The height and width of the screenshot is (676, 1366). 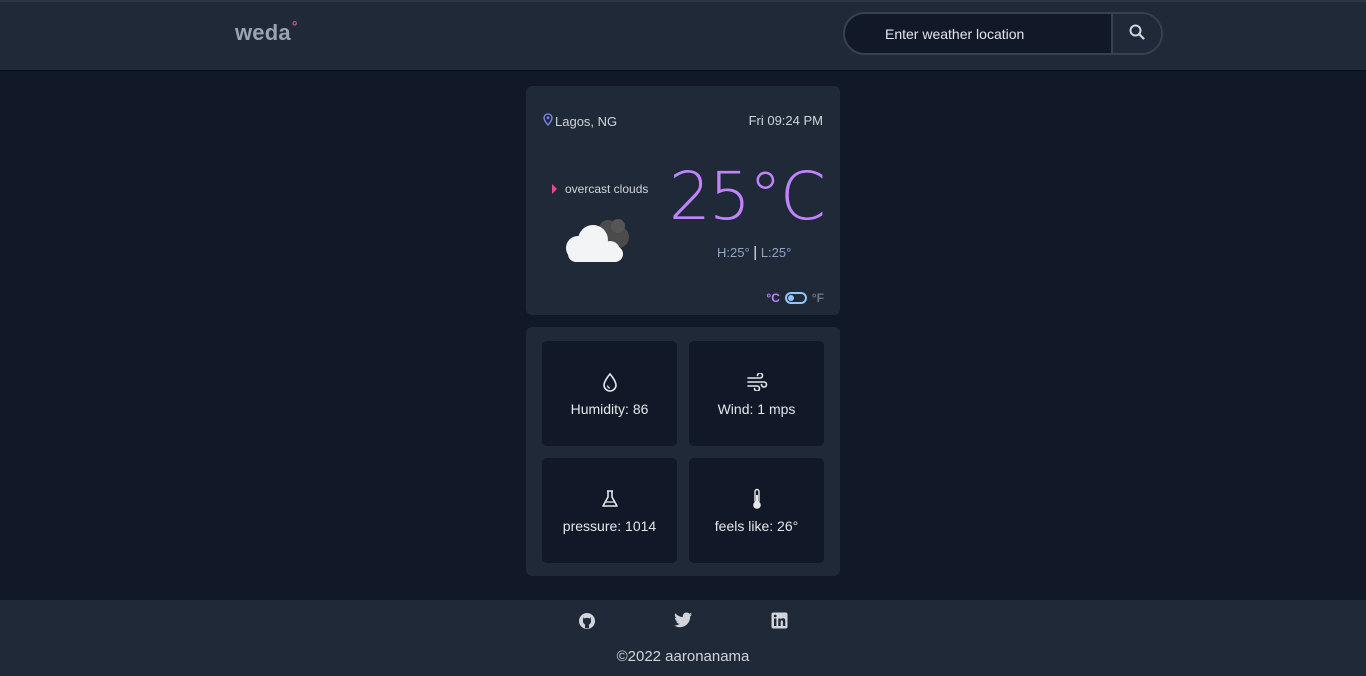 I want to click on condition-label: overcast clouds, so click(x=607, y=189).